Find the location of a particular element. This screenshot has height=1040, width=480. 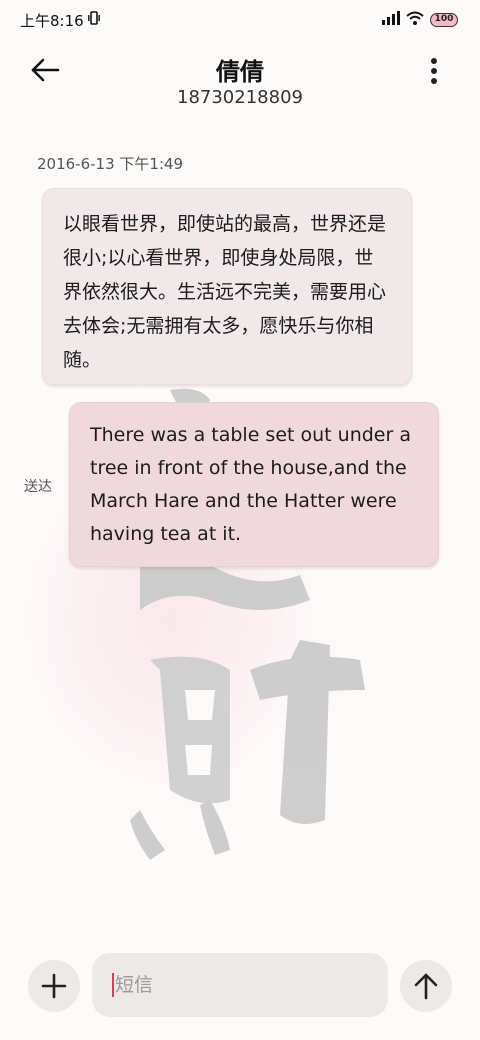

battery-icon: 100 is located at coordinates (444, 20).